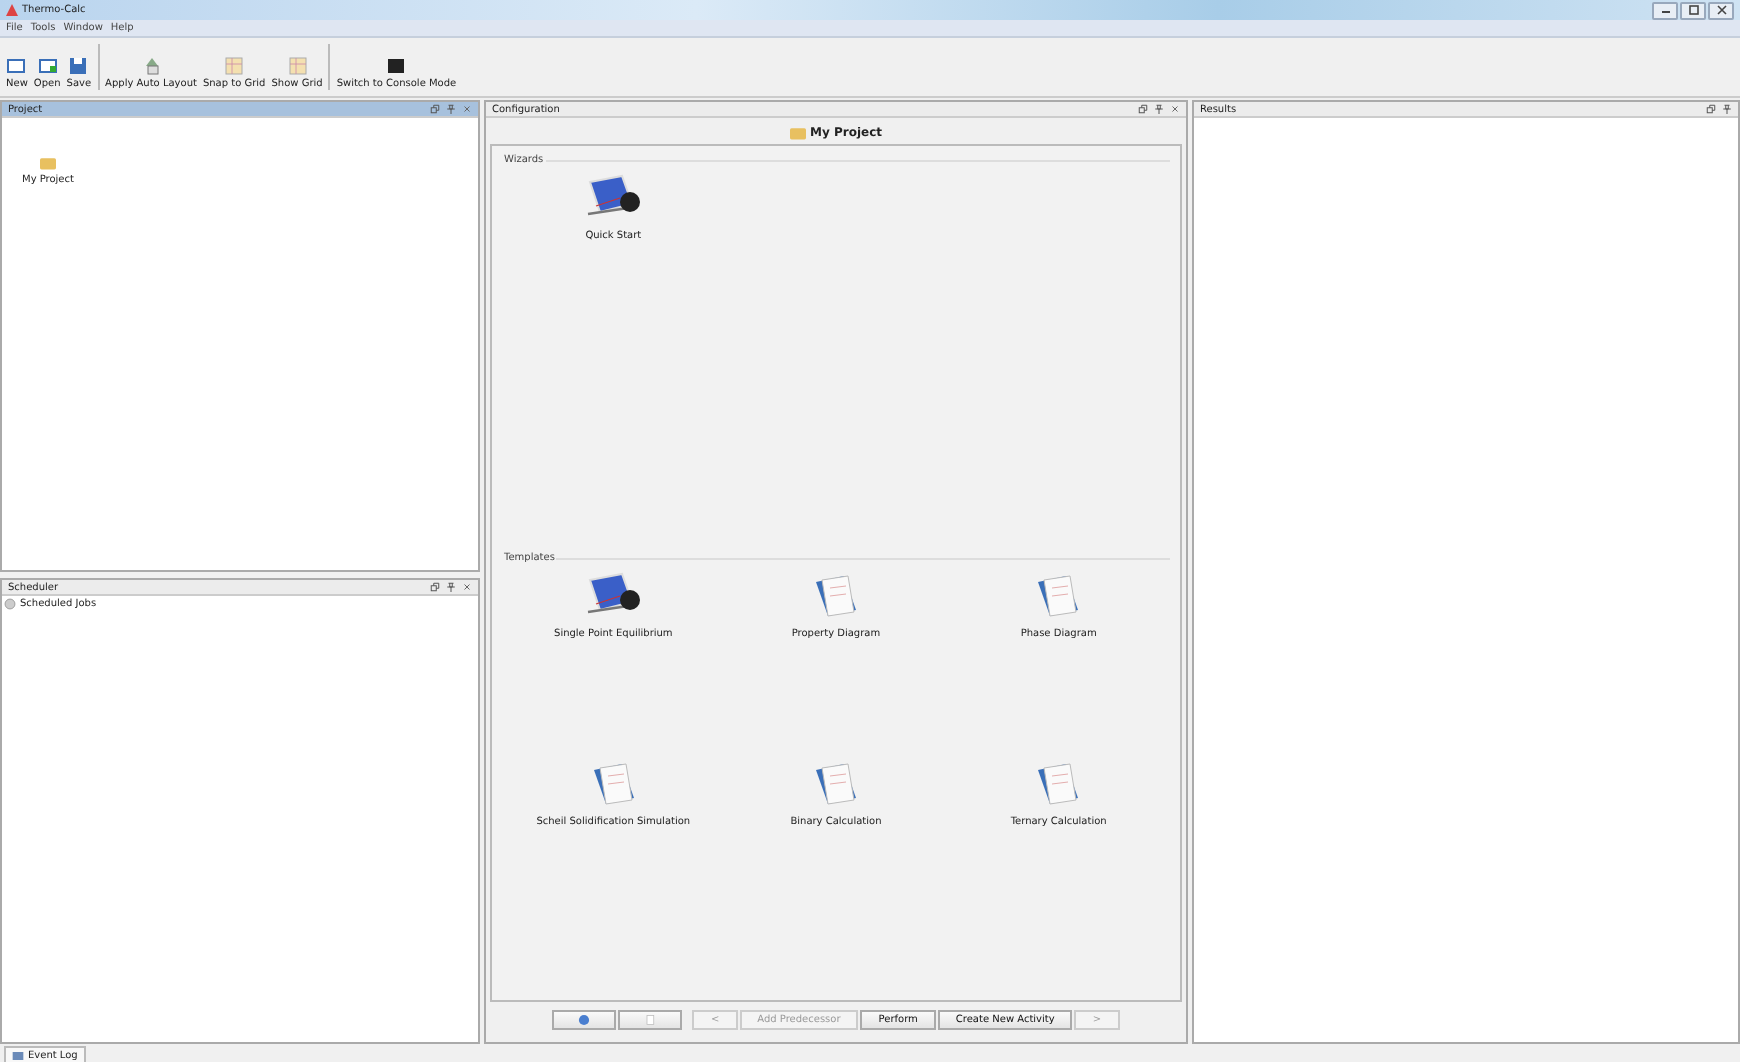 Image resolution: width=1740 pixels, height=1062 pixels. What do you see at coordinates (151, 66) in the screenshot?
I see `layout-icon` at bounding box center [151, 66].